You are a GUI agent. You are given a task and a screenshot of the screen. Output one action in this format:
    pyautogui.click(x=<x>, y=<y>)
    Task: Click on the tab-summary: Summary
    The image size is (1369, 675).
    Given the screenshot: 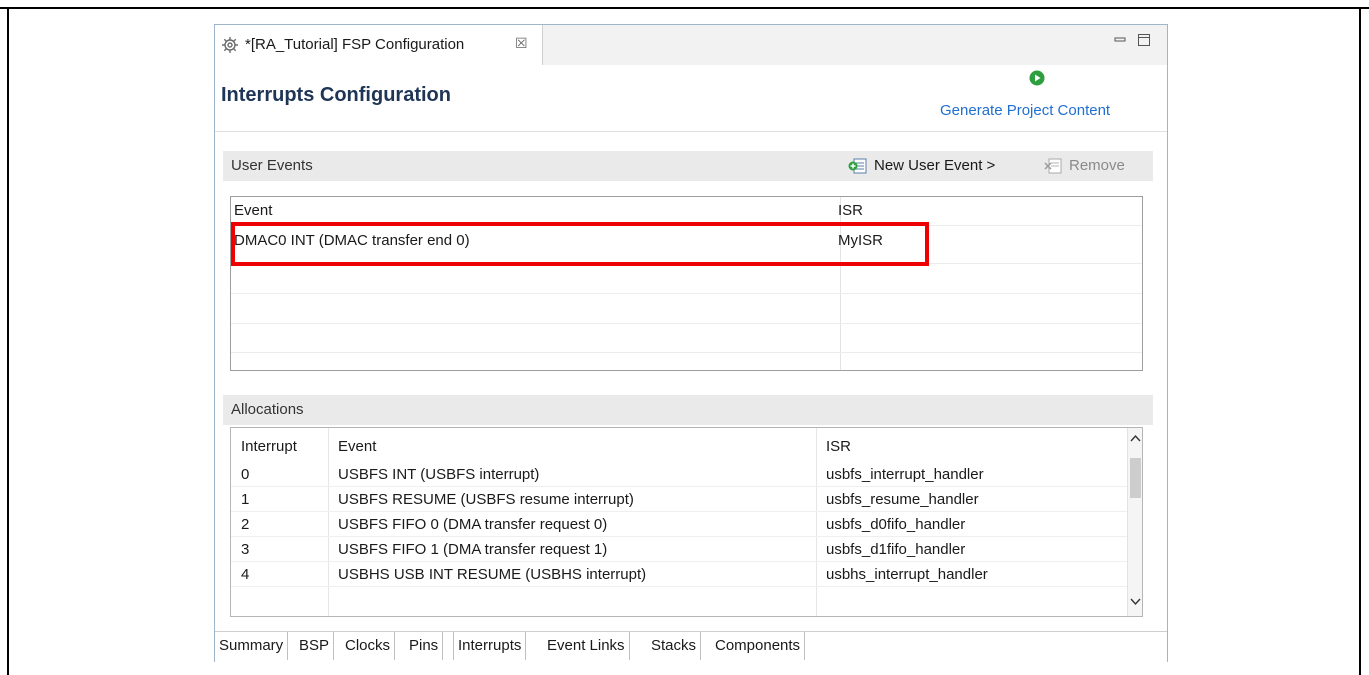 What is the action you would take?
    pyautogui.click(x=252, y=646)
    